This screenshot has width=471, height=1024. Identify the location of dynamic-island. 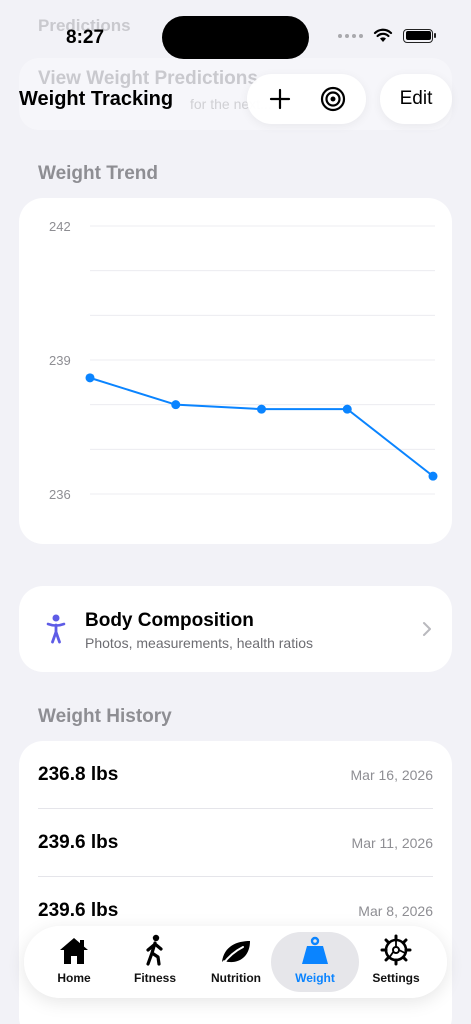
(235, 37).